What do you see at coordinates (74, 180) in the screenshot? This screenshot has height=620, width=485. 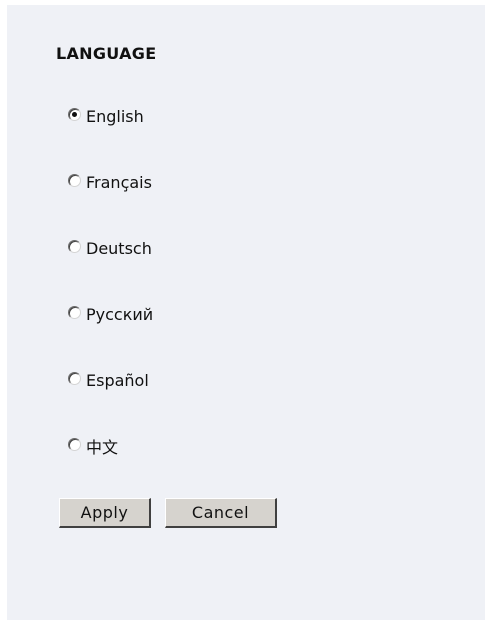 I see `radio-francais` at bounding box center [74, 180].